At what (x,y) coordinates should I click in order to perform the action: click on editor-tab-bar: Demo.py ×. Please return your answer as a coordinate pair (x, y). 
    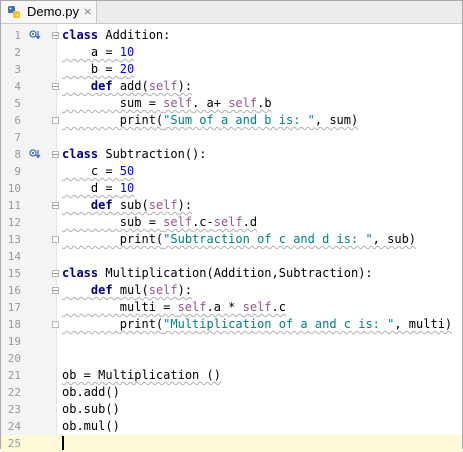
    Looking at the image, I should click on (231, 12).